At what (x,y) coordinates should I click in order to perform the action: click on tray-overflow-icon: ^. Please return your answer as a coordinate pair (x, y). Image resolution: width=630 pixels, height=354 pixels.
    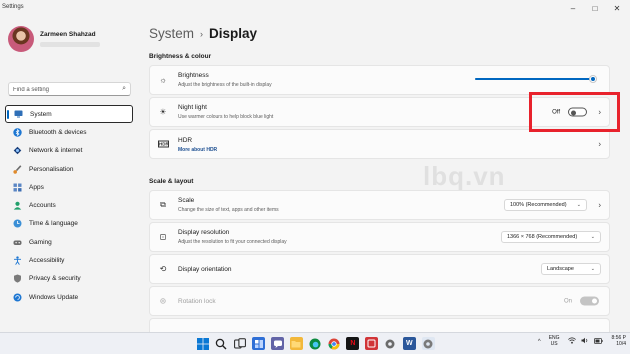
    Looking at the image, I should click on (539, 342).